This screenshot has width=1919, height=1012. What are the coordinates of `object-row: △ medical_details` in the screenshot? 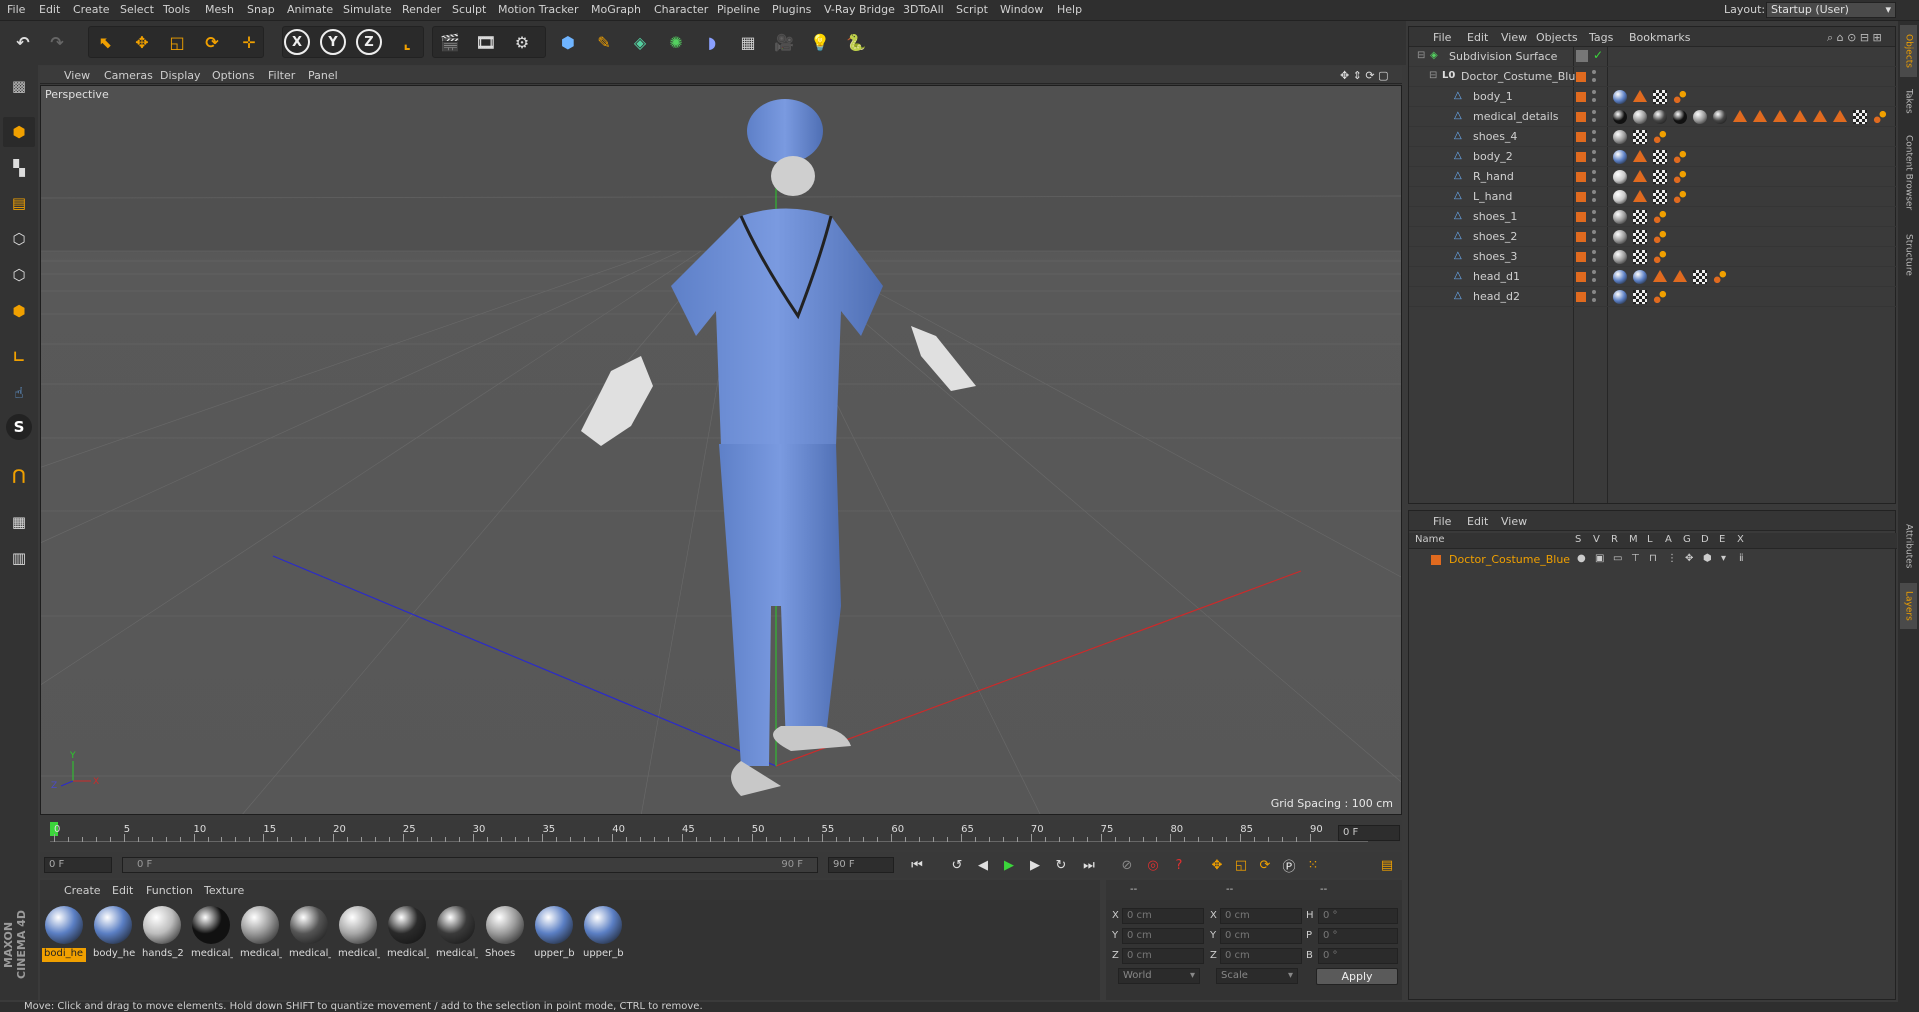 It's located at (1653, 117).